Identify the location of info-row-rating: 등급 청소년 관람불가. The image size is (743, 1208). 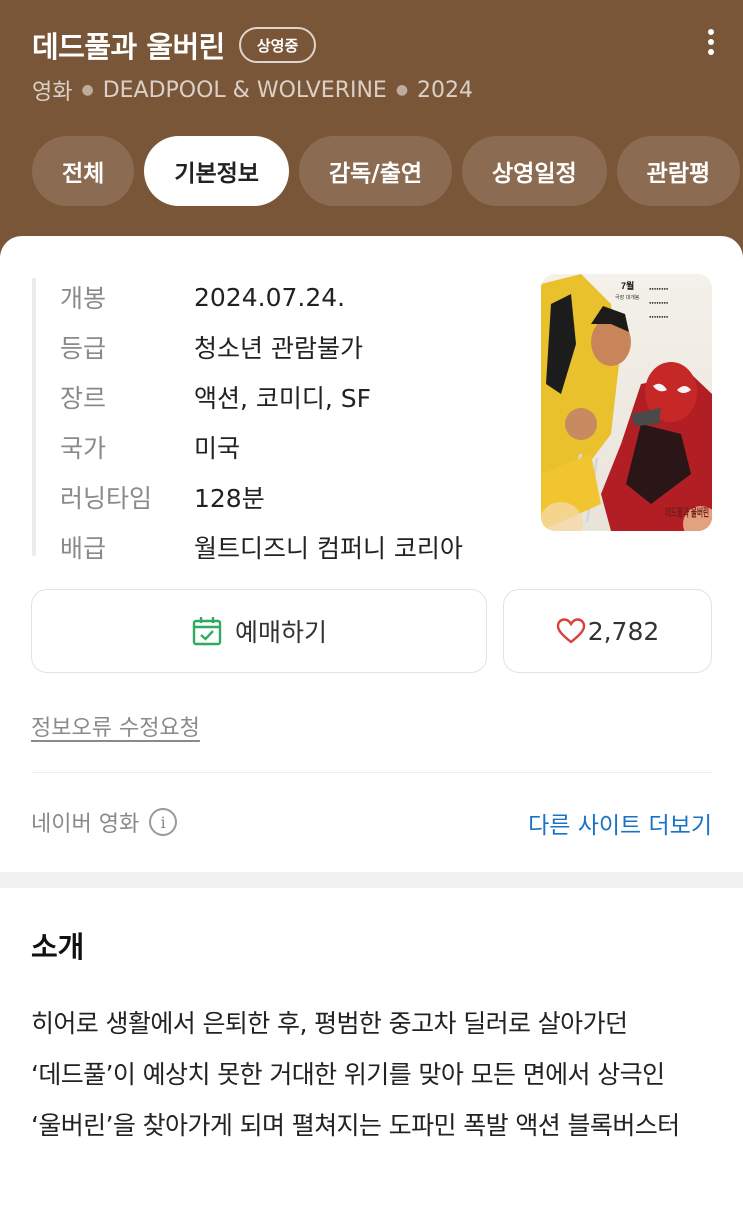
(261, 347).